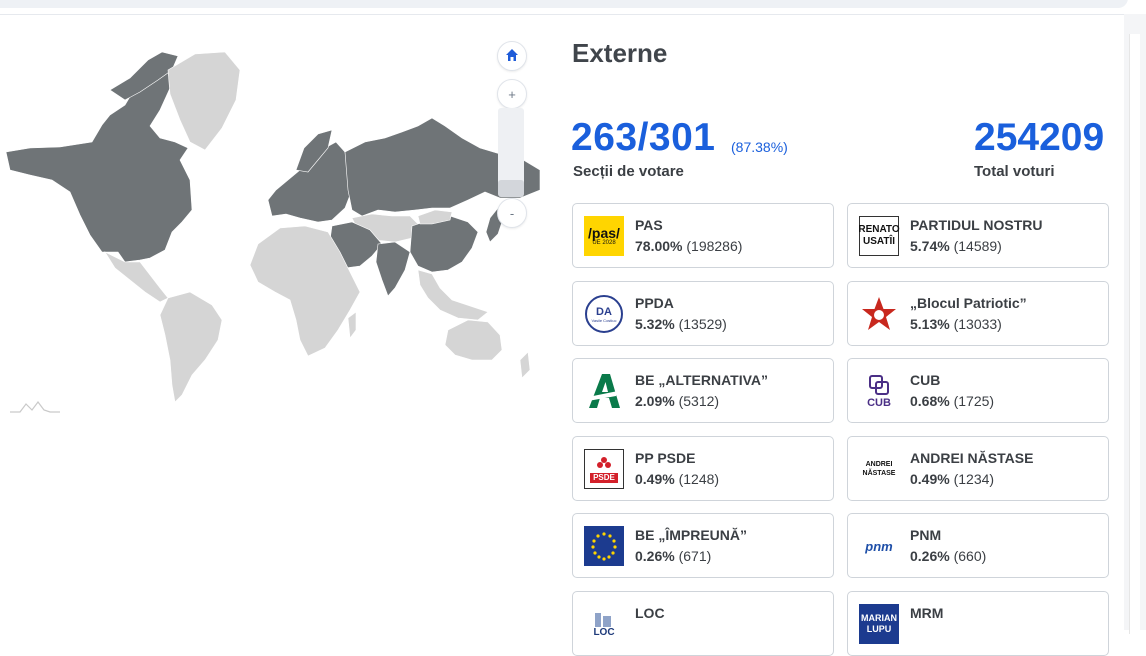 The width and height of the screenshot is (1146, 656). Describe the element at coordinates (879, 618) in the screenshot. I see `logo-text: MARIAN` at that location.